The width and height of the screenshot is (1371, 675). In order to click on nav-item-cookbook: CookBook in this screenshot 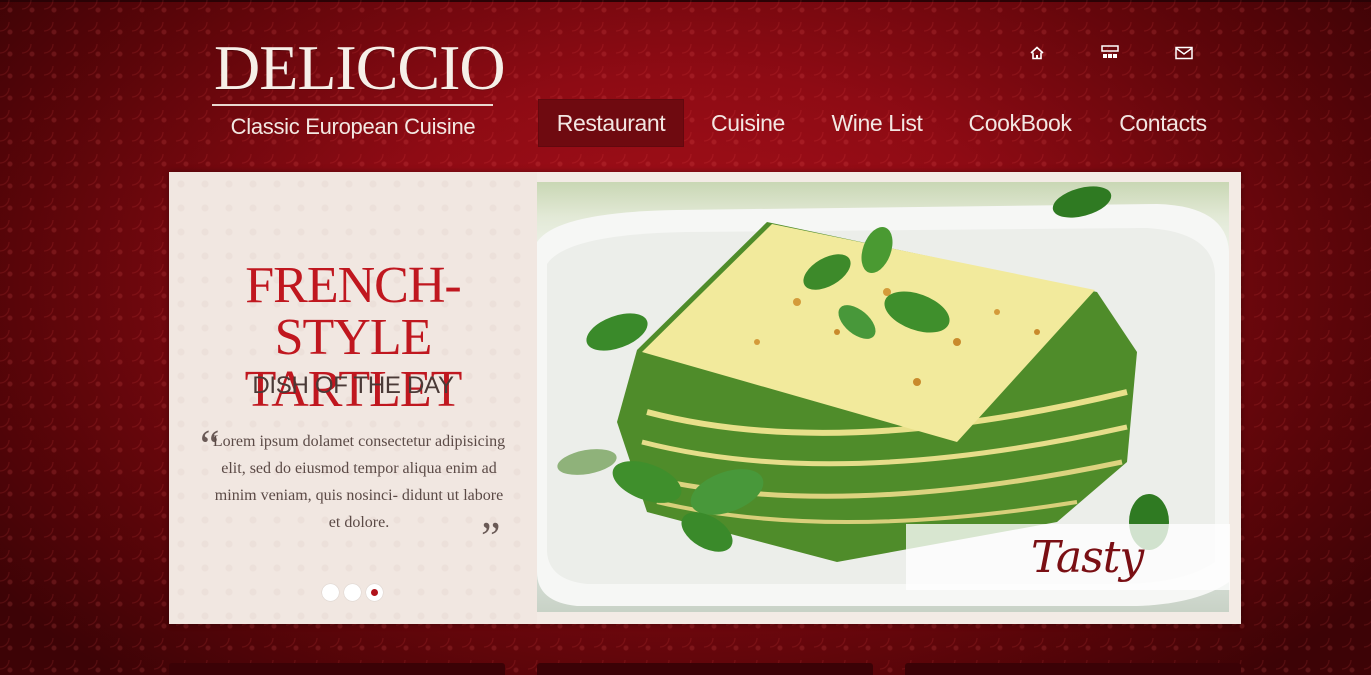, I will do `click(1020, 123)`.